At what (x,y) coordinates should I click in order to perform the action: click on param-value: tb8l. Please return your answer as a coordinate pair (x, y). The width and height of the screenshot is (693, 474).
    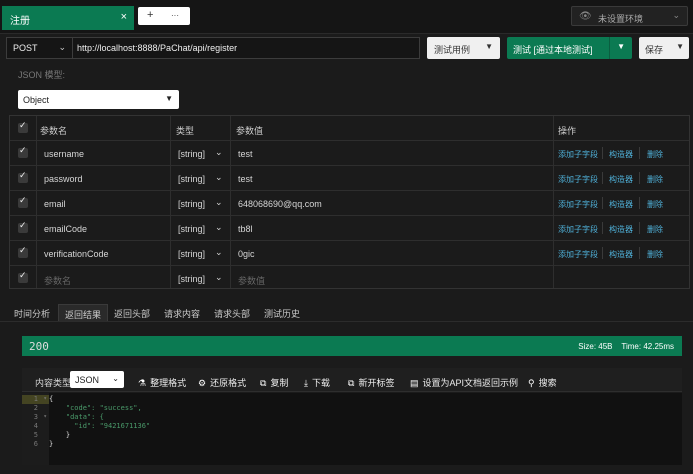
    Looking at the image, I should click on (245, 229).